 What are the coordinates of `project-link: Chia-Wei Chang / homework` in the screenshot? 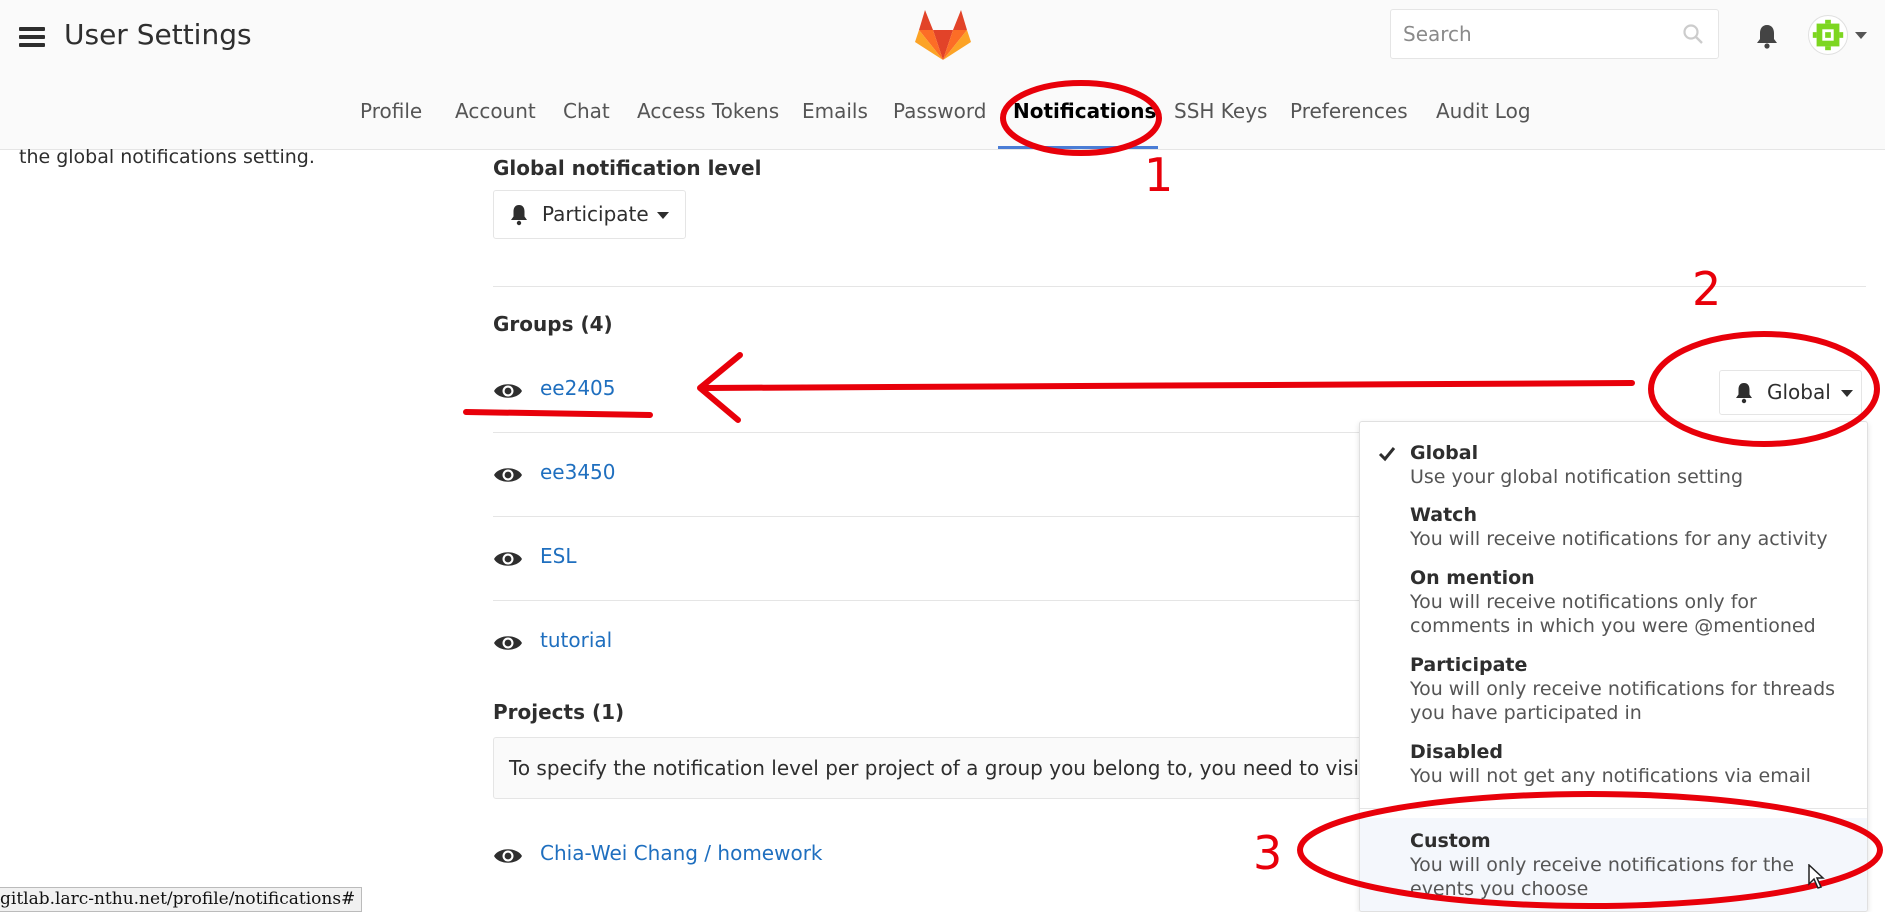 It's located at (681, 853).